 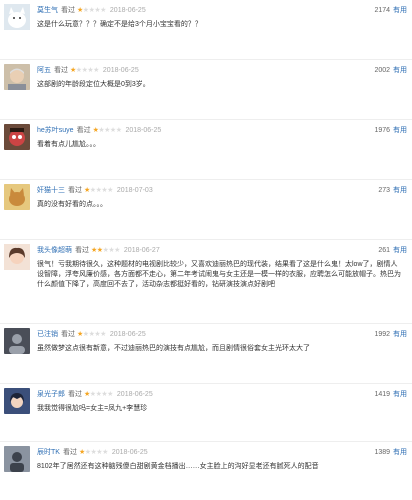 I want to click on vote-count: 1976, so click(x=382, y=130).